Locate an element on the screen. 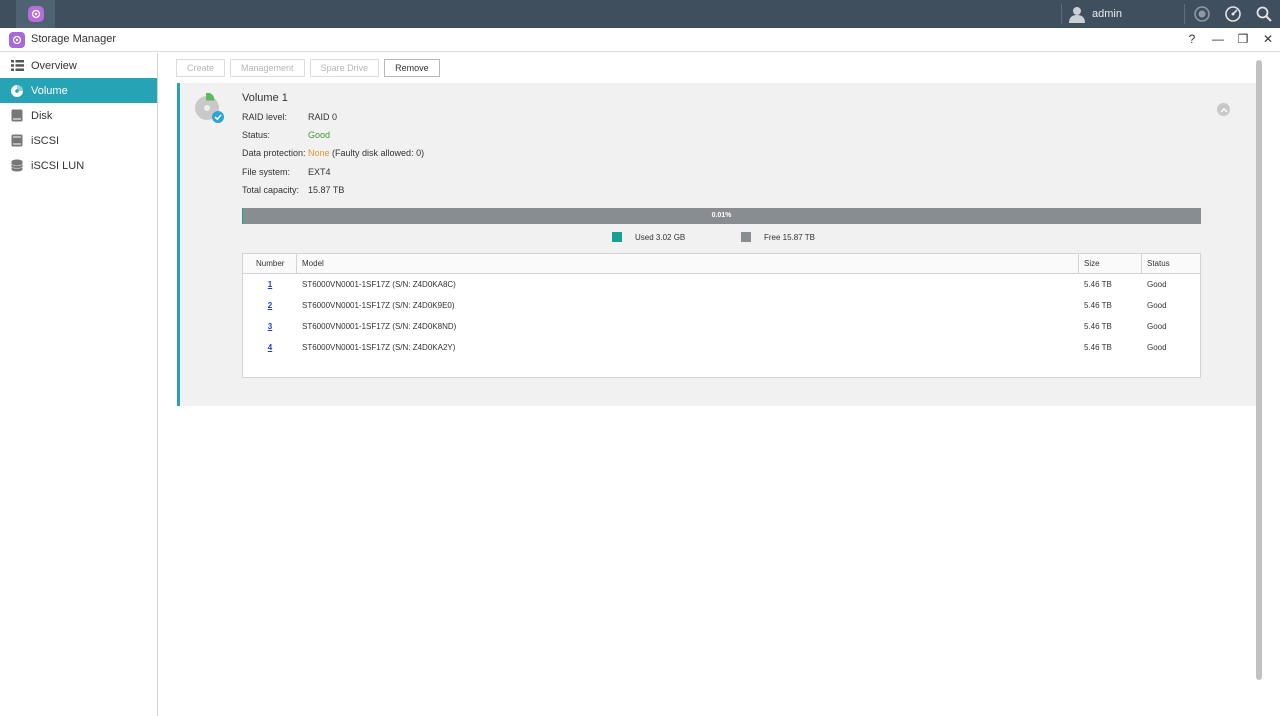 This screenshot has height=716, width=1280. window-titlebar: Storage Manager ? — ❐ ✕ is located at coordinates (640, 40).